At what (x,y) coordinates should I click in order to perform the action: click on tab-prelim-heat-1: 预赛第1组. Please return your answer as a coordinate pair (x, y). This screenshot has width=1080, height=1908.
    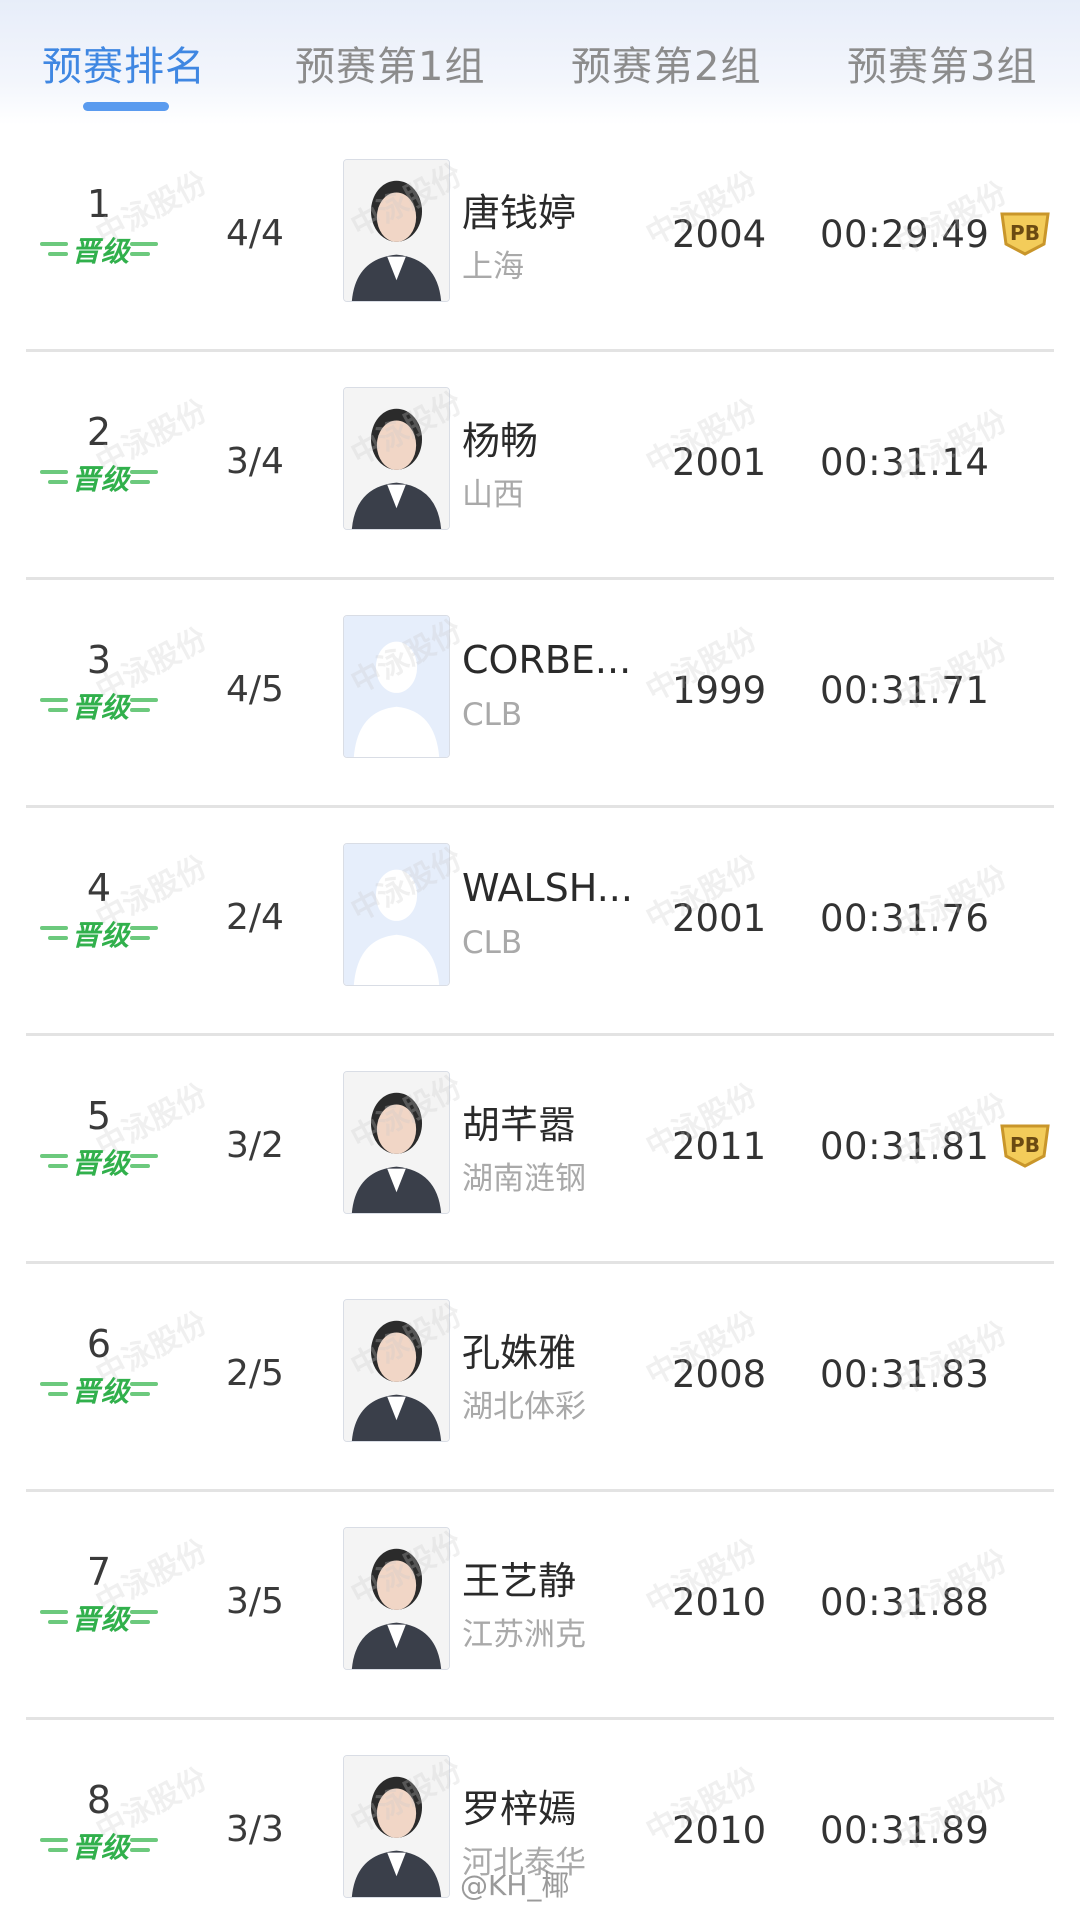
    Looking at the image, I should click on (390, 63).